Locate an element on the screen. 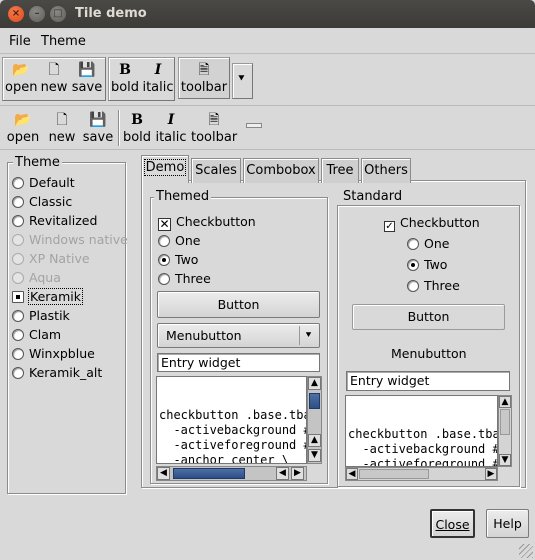 The height and width of the screenshot is (560, 535). toolbar1-save-button: 💾 save is located at coordinates (87, 77).